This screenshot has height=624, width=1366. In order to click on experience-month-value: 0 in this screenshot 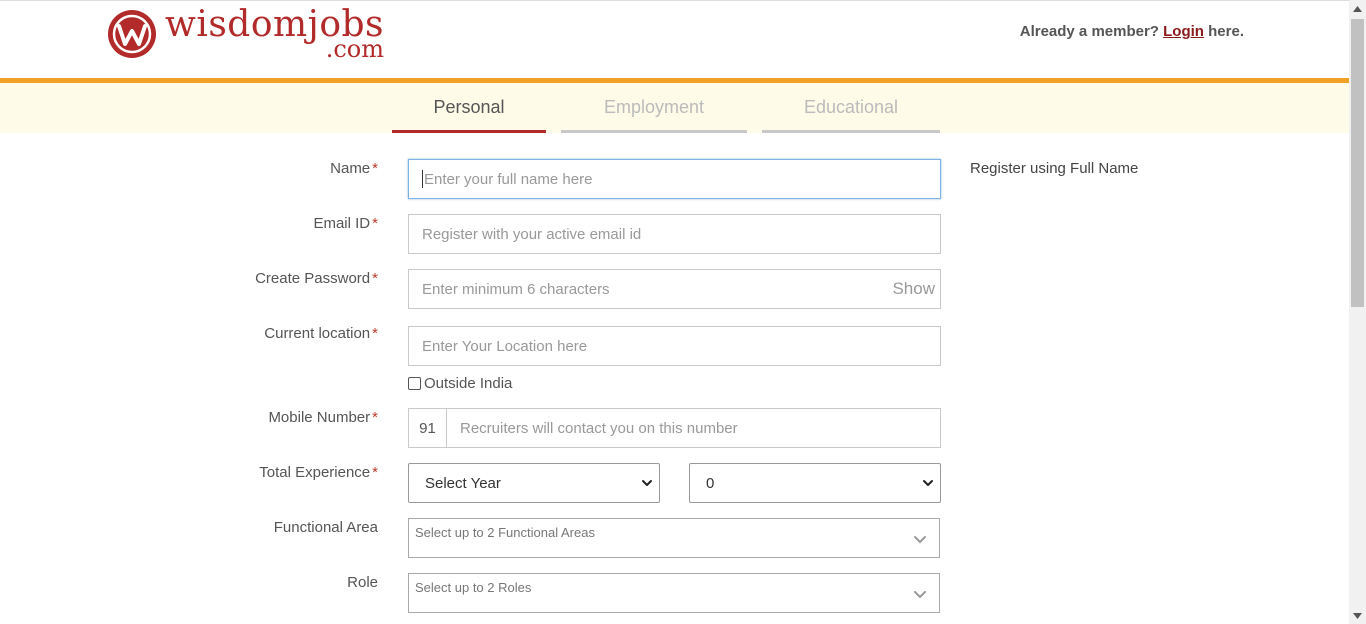, I will do `click(710, 483)`.